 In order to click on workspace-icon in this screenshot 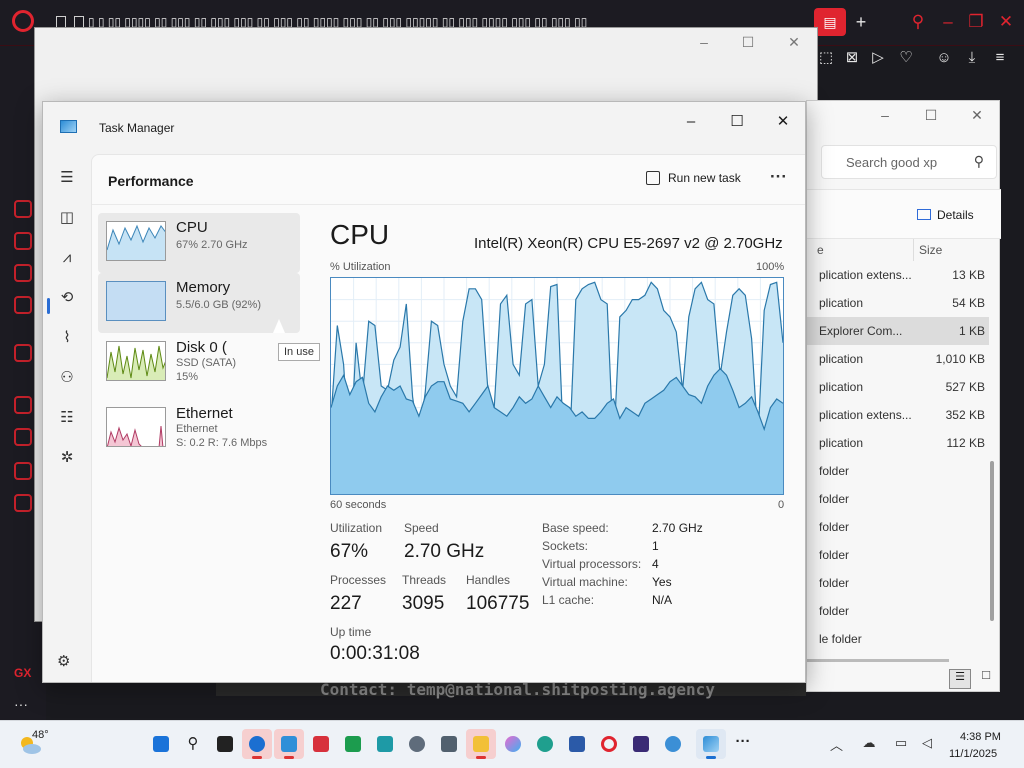, I will do `click(23, 273)`.